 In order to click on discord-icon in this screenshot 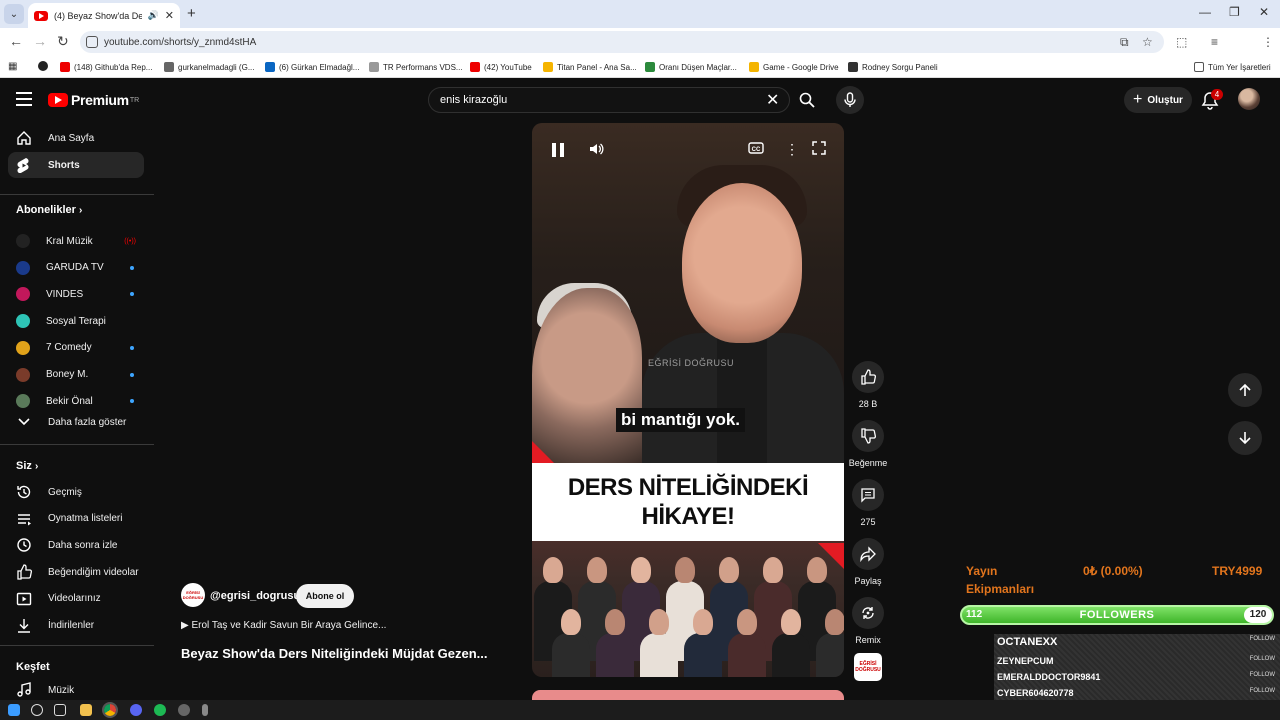, I will do `click(136, 710)`.